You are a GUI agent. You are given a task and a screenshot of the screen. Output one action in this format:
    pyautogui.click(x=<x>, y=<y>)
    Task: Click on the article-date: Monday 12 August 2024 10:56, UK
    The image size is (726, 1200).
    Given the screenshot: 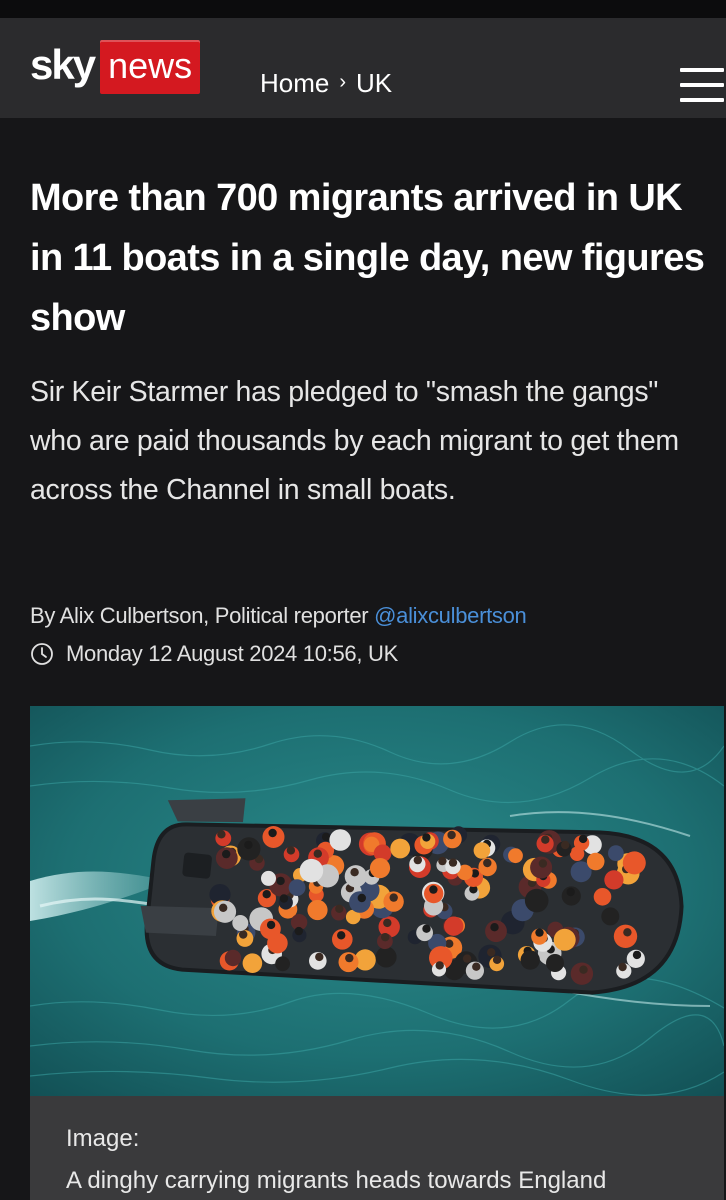 What is the action you would take?
    pyautogui.click(x=232, y=653)
    